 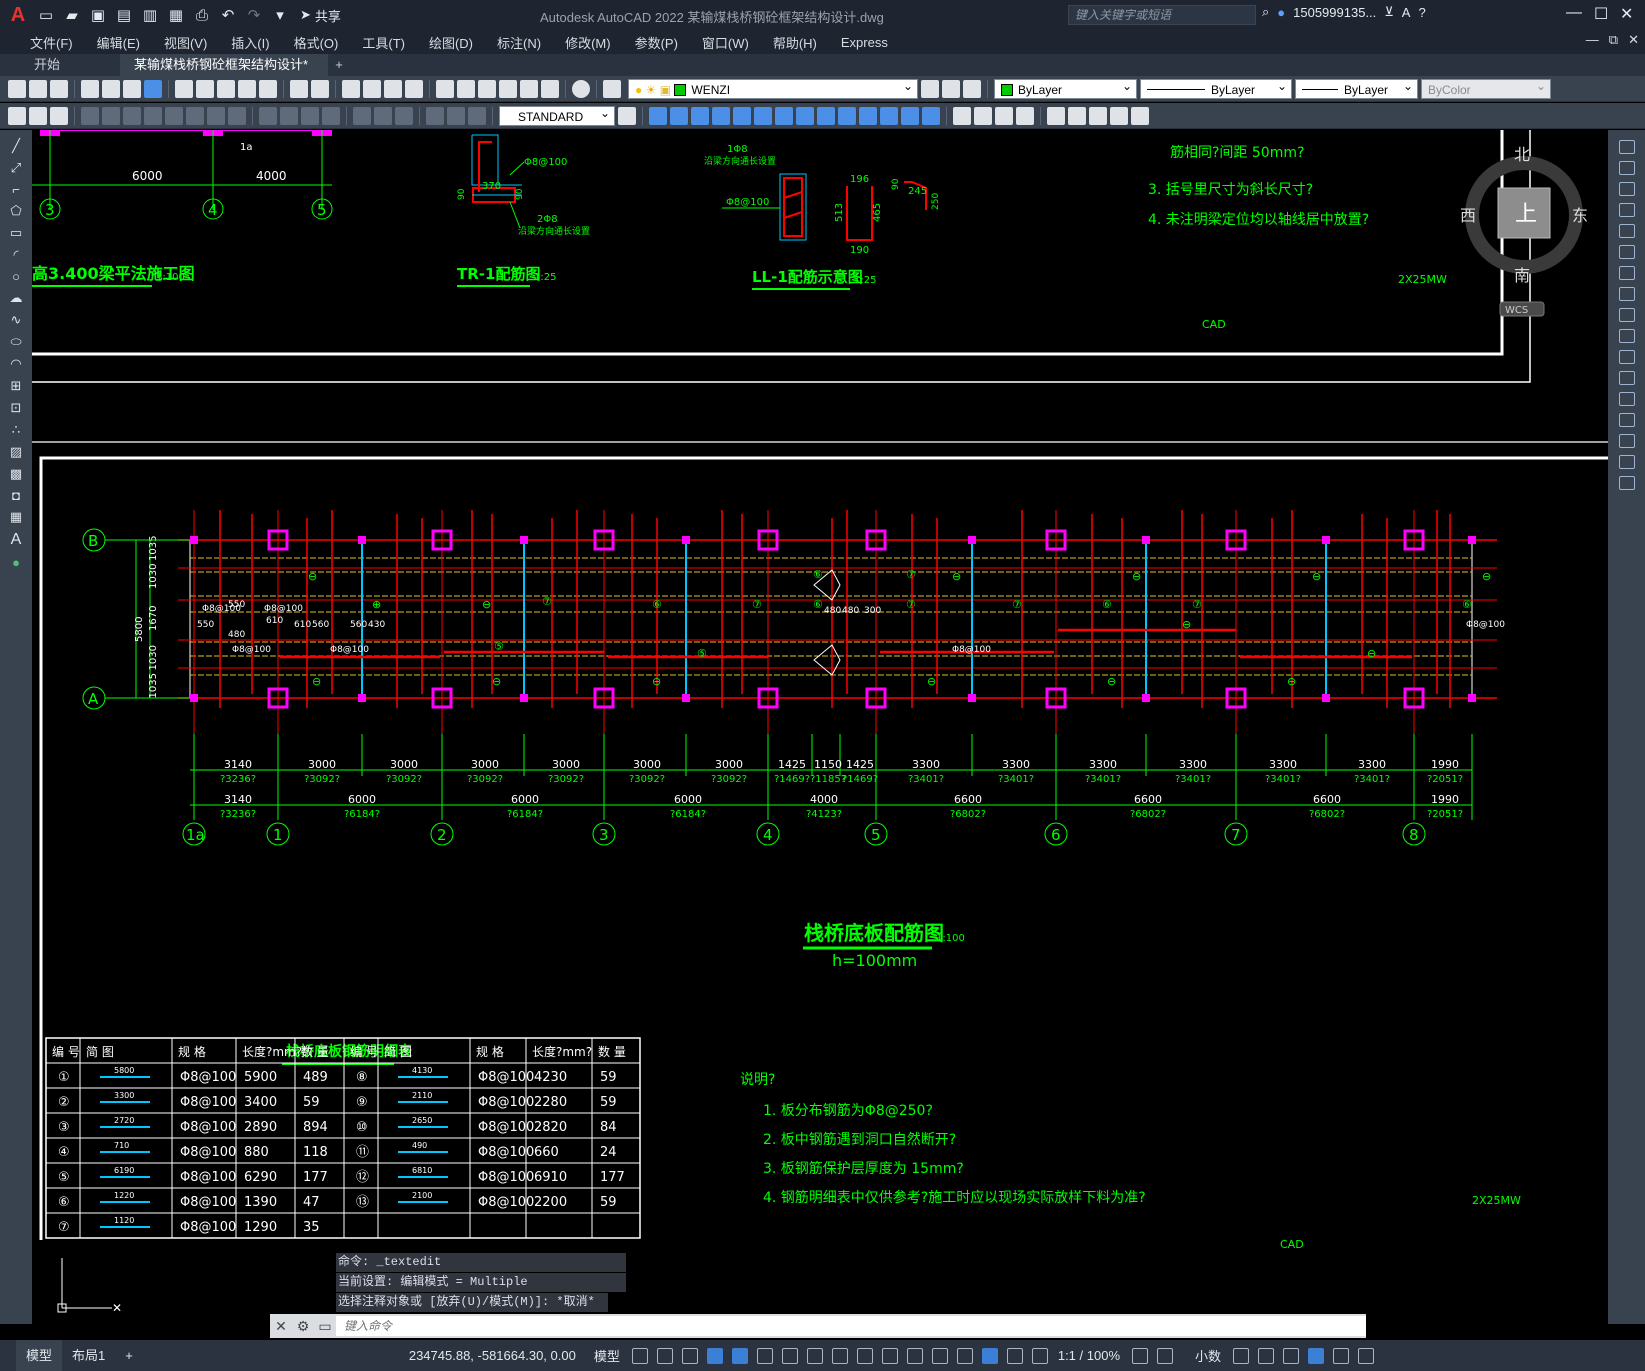 What do you see at coordinates (983, 115) in the screenshot?
I see `group-icon` at bounding box center [983, 115].